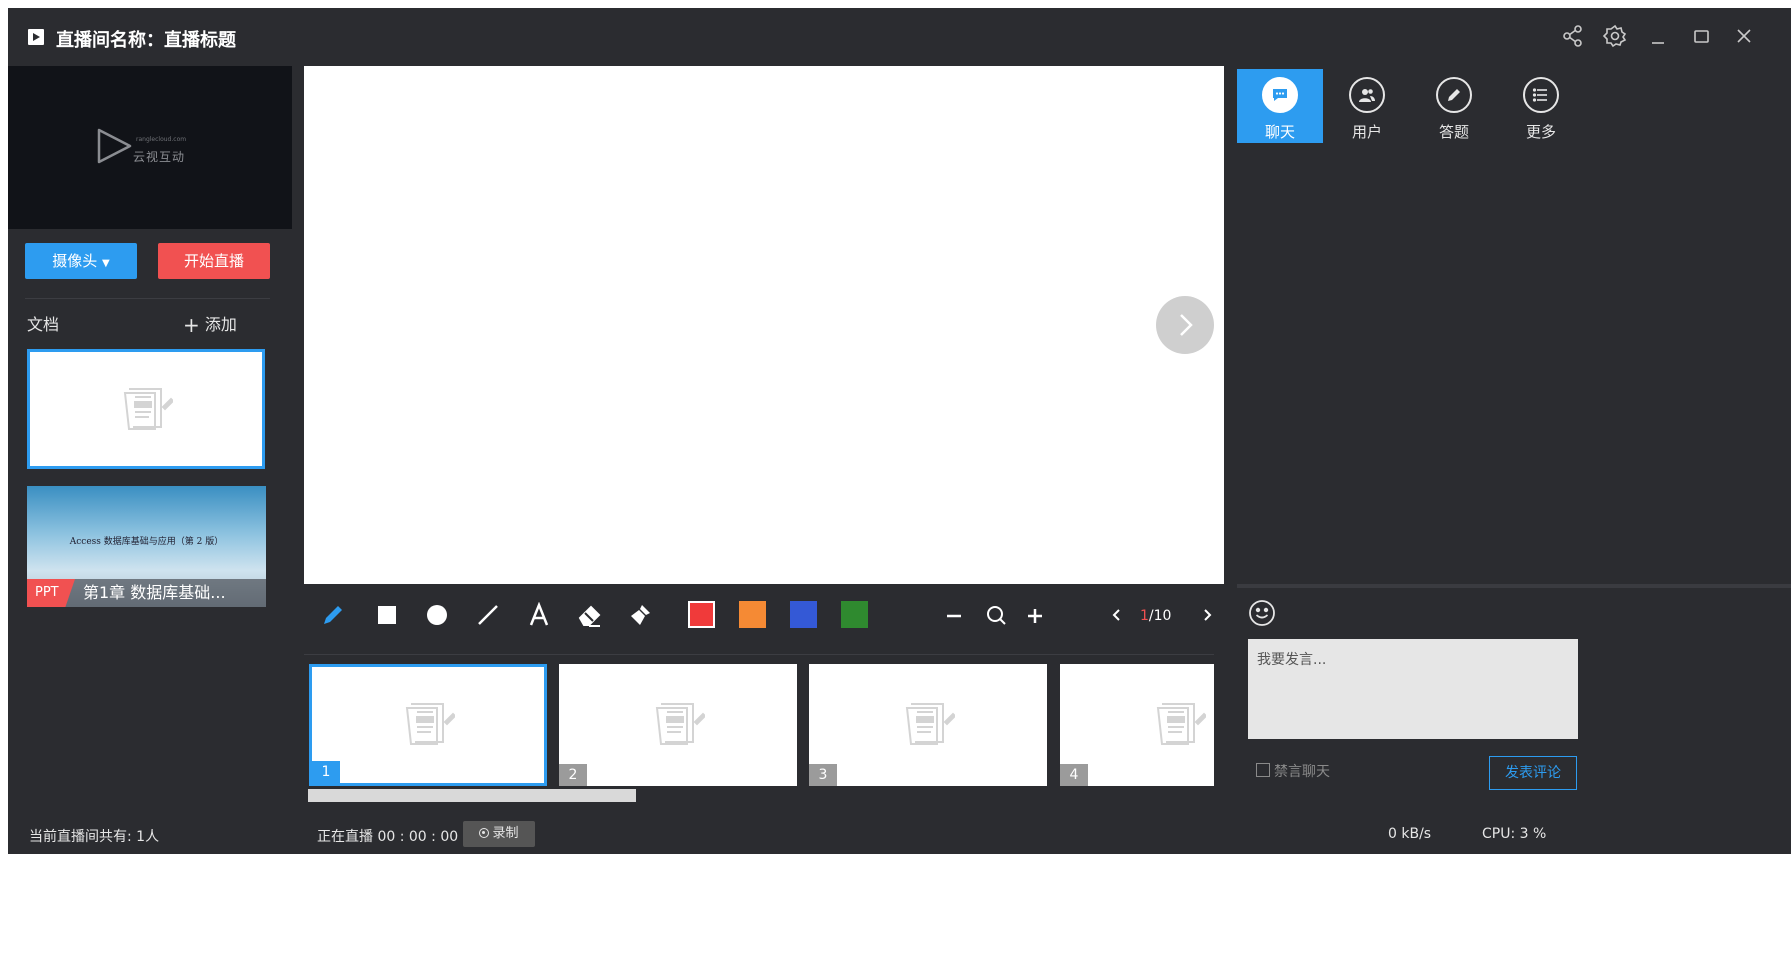 The width and height of the screenshot is (1791, 967). Describe the element at coordinates (146, 542) in the screenshot. I see `ppt-slide-title: Access 数据库基础与应用（第 2 版）` at that location.